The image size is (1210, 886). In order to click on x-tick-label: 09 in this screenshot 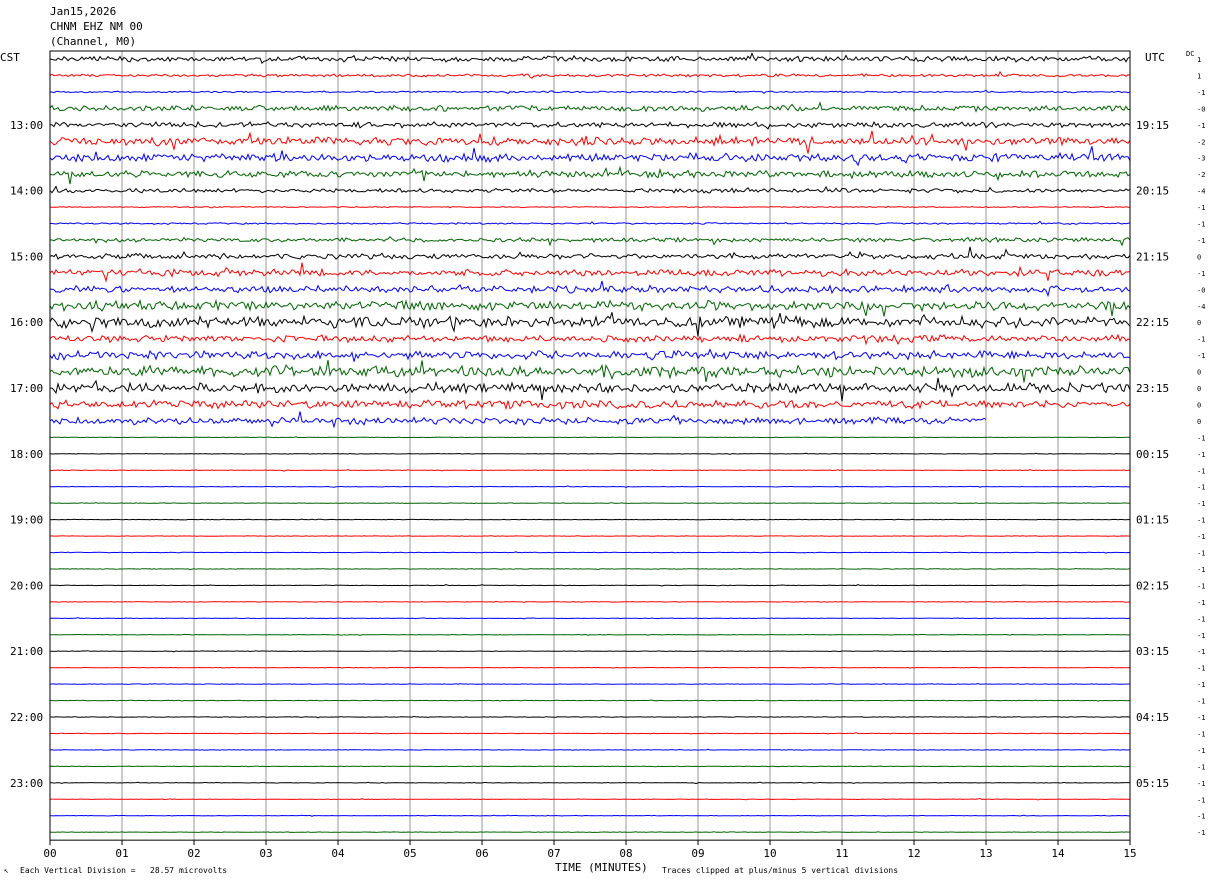, I will do `click(697, 853)`.